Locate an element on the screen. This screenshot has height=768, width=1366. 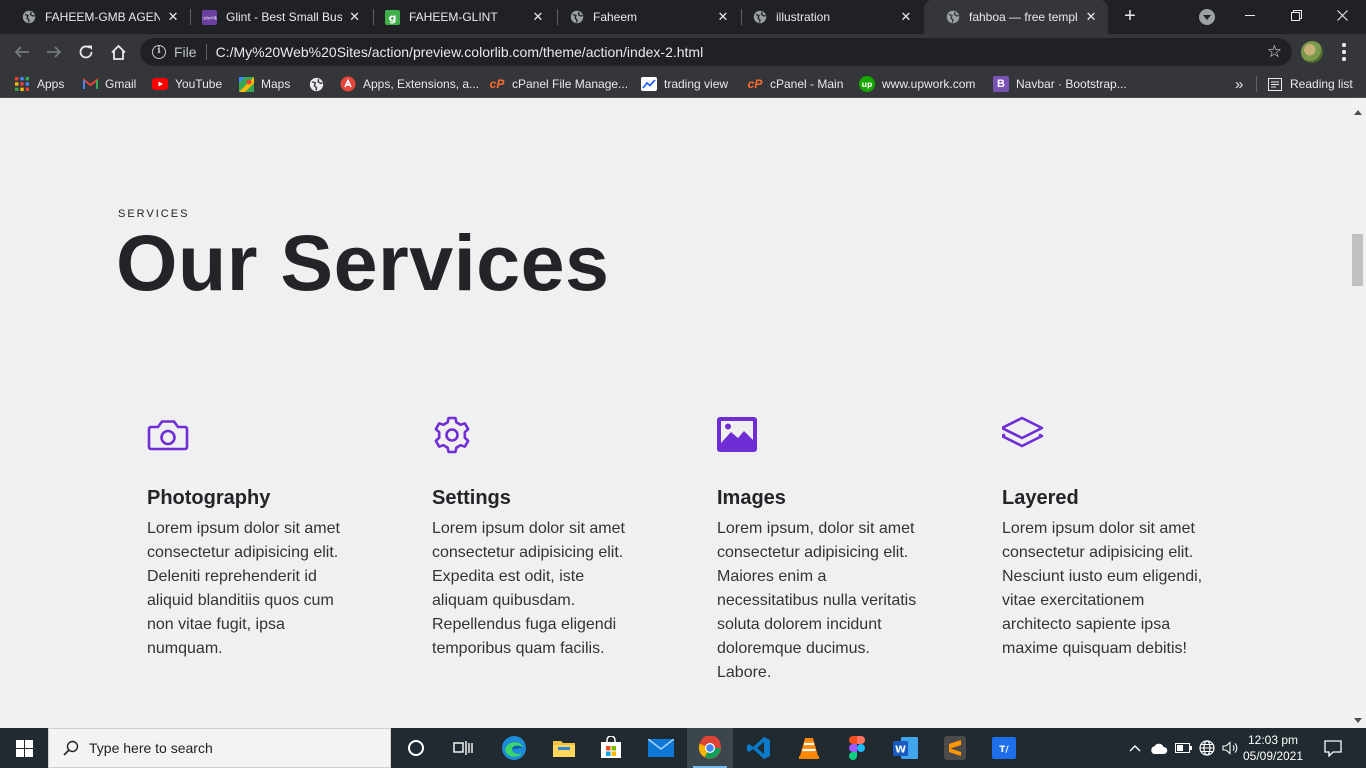
back-button is located at coordinates (22, 52).